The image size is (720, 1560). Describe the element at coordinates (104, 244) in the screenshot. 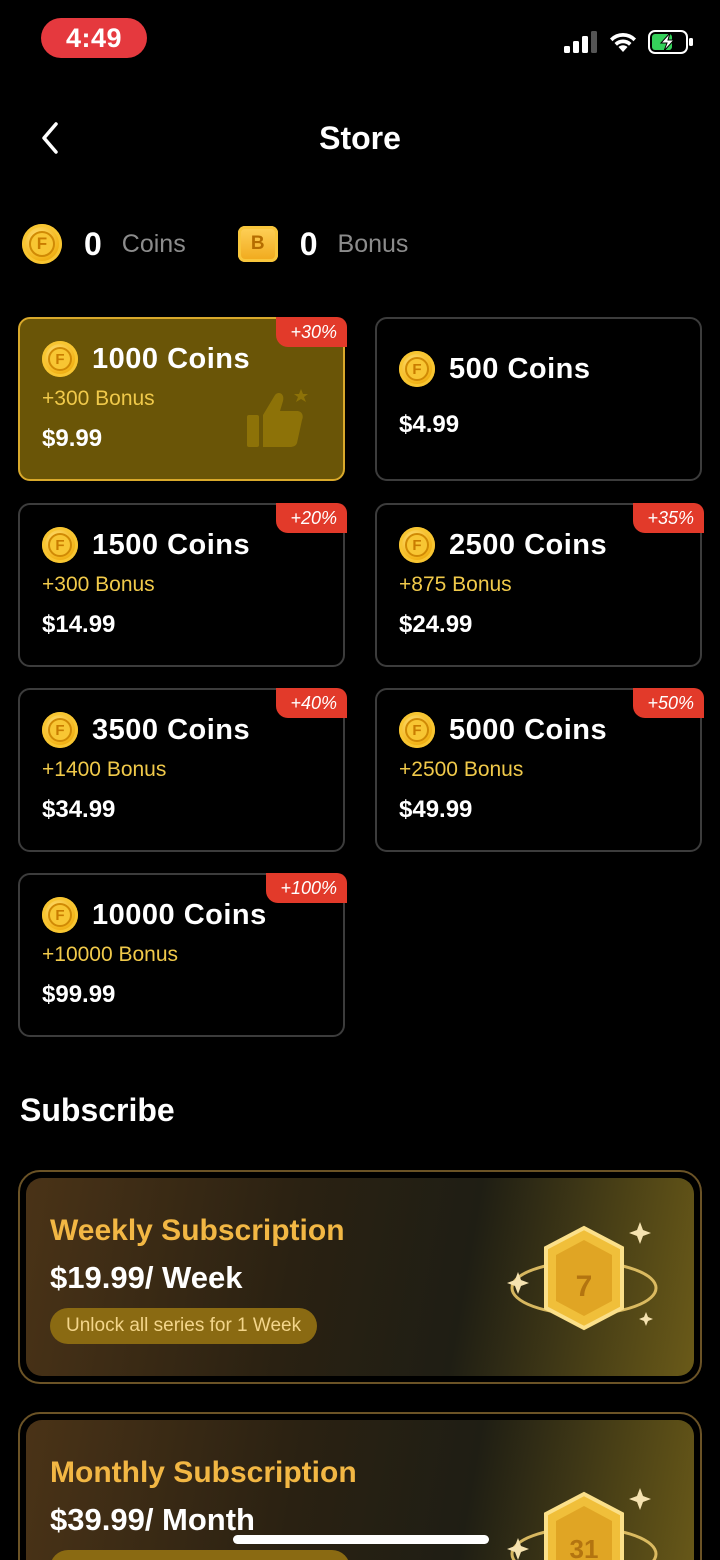

I see `coins-balance: F 0 Coins` at that location.